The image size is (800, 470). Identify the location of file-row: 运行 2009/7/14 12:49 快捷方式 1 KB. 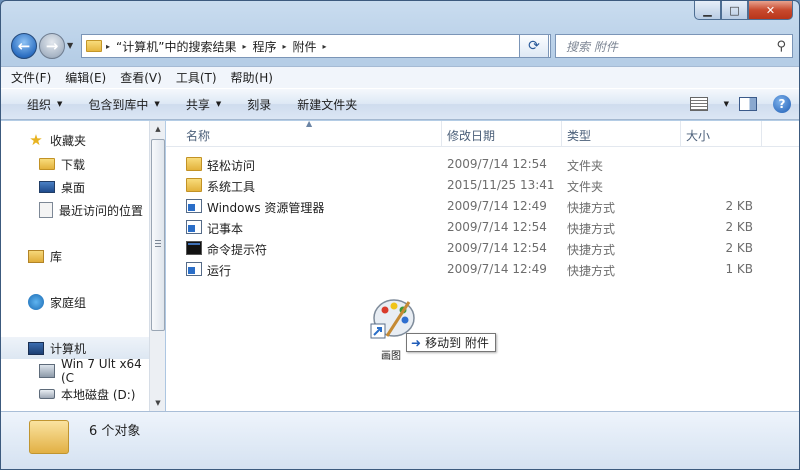
(482, 269).